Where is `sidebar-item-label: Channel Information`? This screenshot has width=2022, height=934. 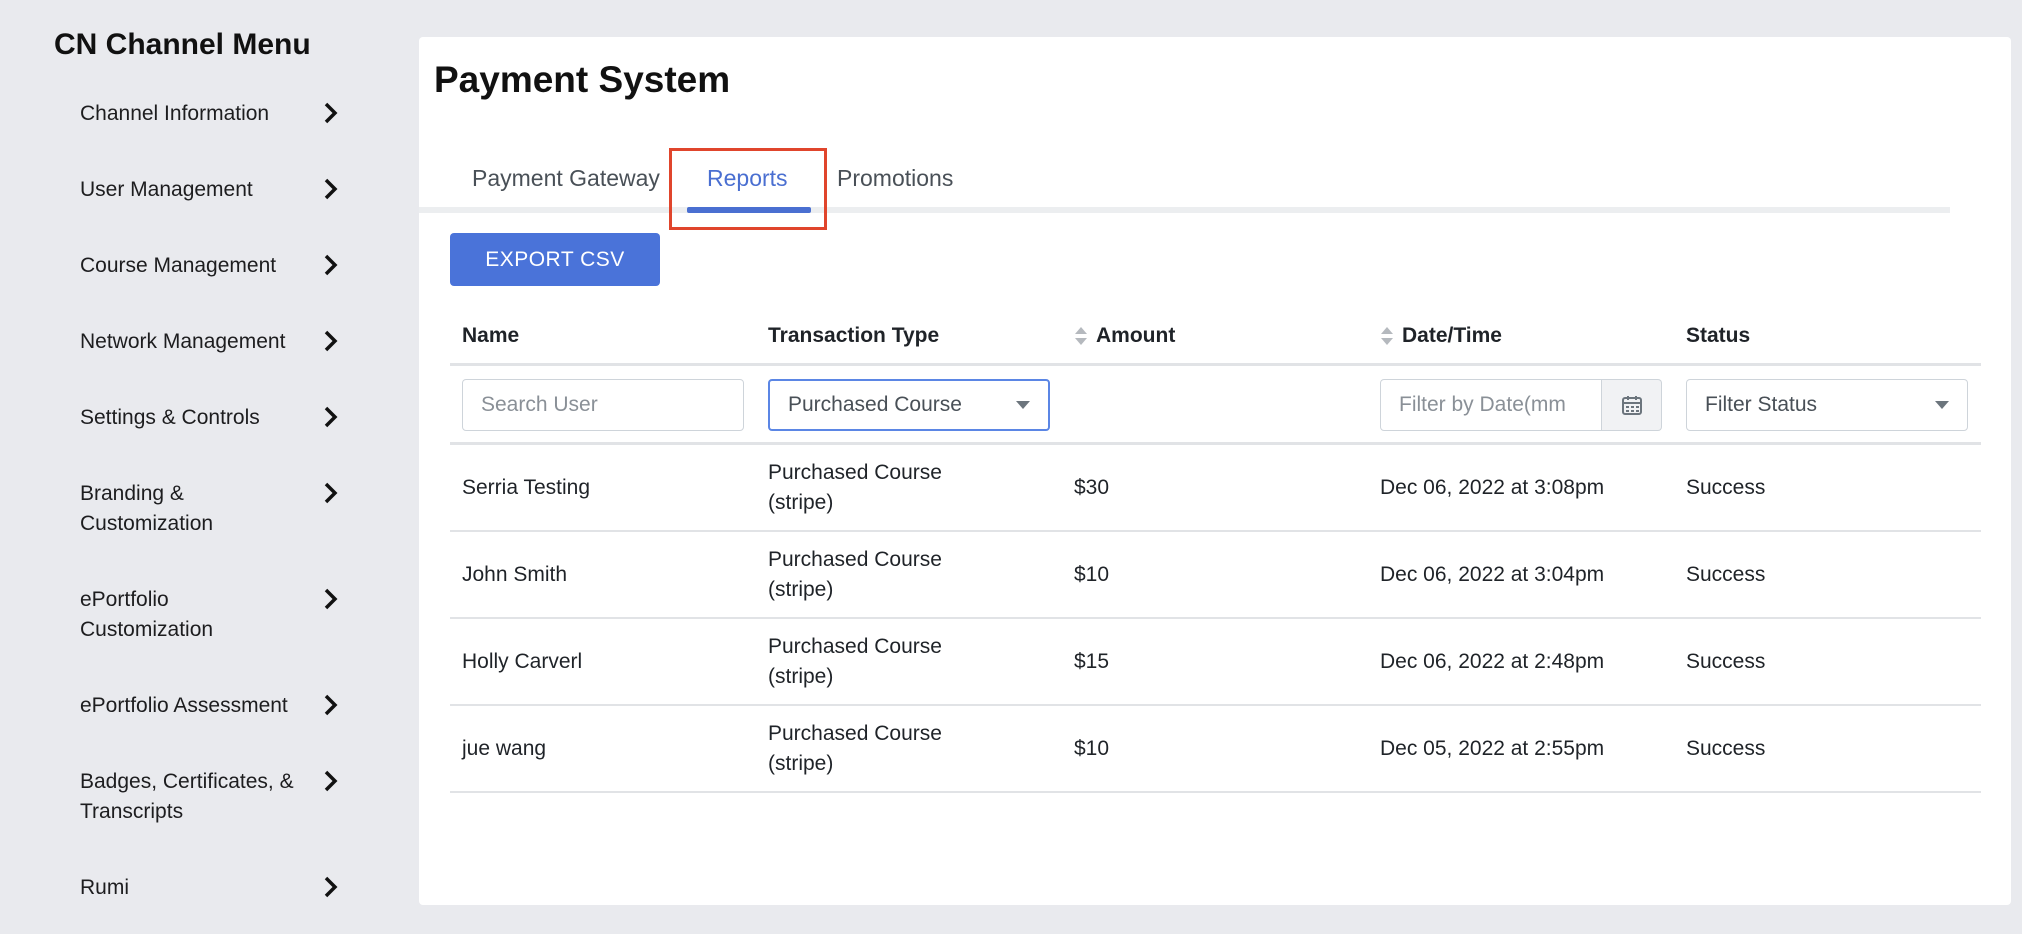 sidebar-item-label: Channel Information is located at coordinates (175, 113).